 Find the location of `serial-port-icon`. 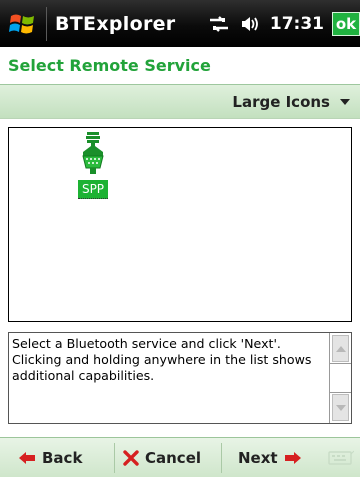

serial-port-icon is located at coordinates (93, 153).